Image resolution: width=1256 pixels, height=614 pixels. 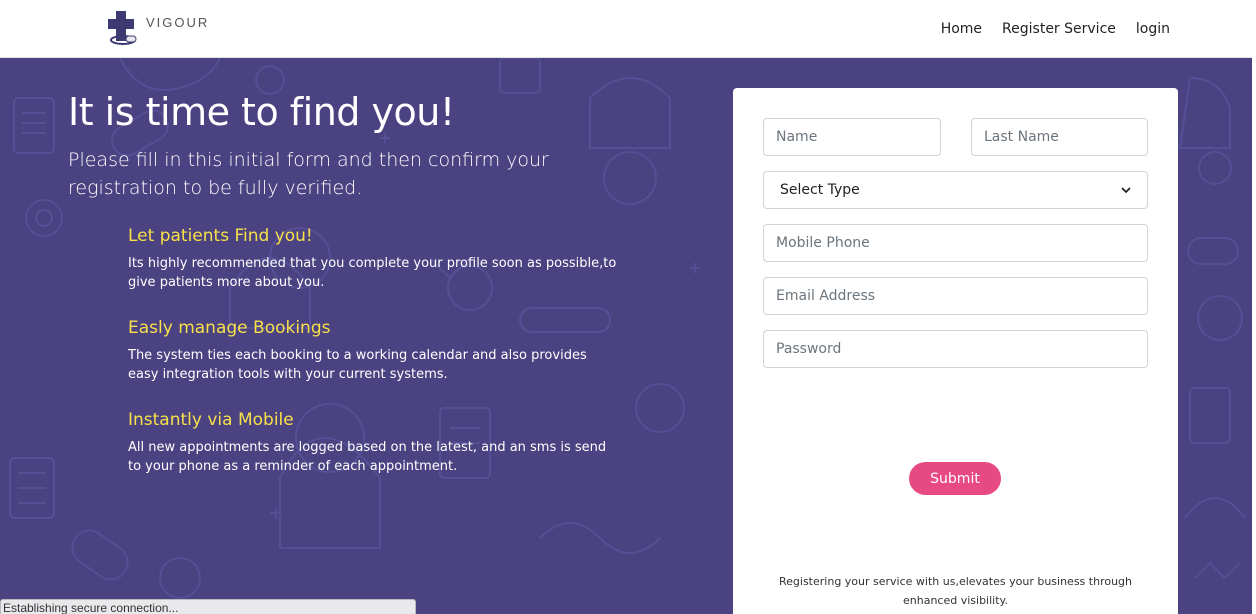 I want to click on window-edge, so click(x=1254, y=307).